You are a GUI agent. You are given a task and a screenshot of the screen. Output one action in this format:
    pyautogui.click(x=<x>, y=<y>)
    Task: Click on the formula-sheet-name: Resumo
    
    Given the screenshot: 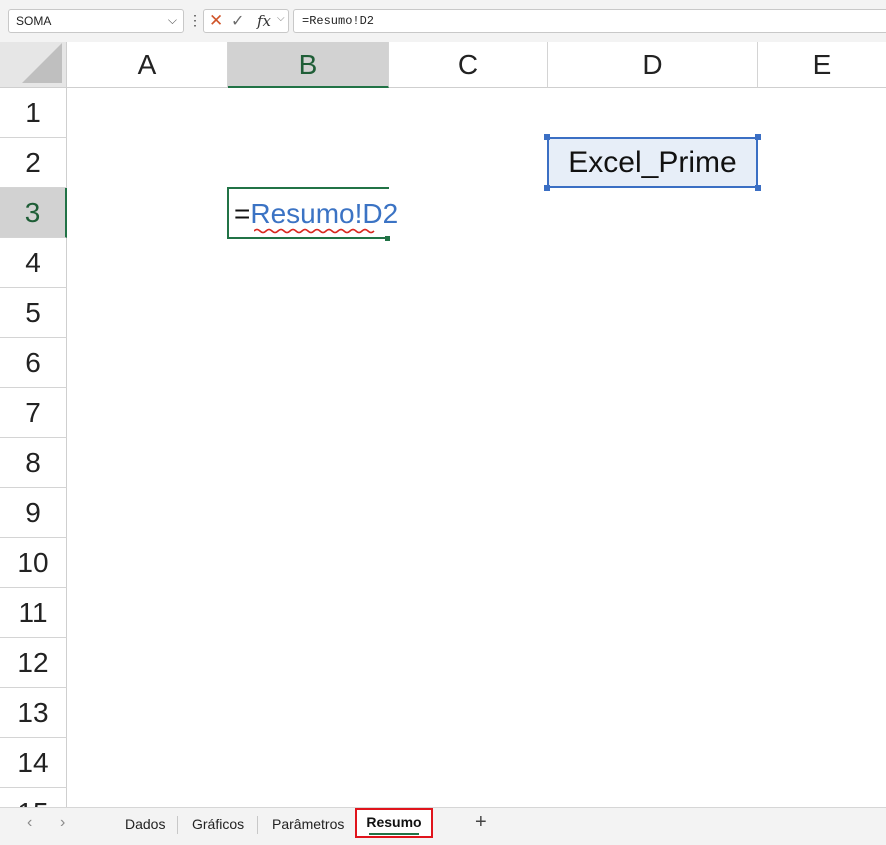 What is the action you would take?
    pyautogui.click(x=302, y=213)
    